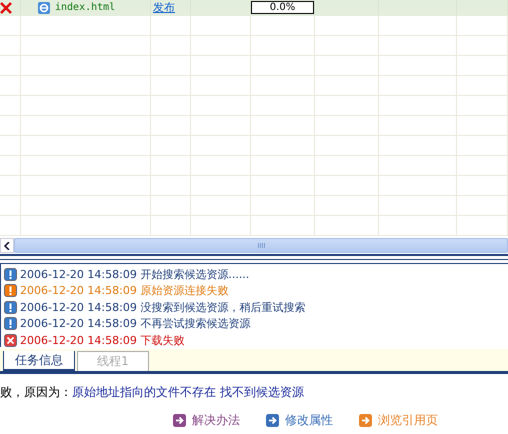  I want to click on tab: 任务信息, so click(39, 361).